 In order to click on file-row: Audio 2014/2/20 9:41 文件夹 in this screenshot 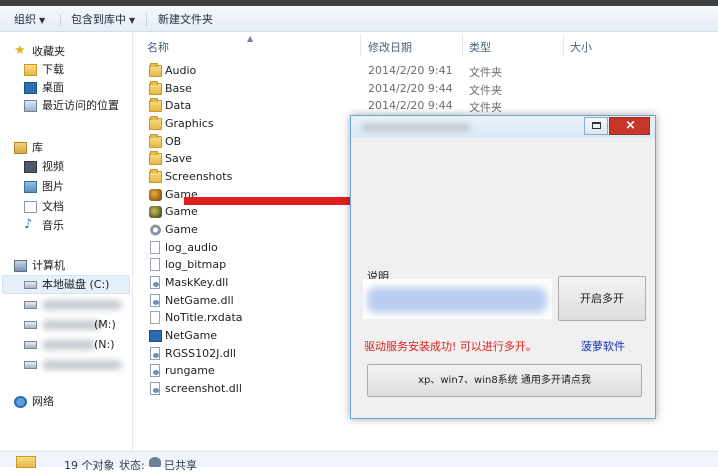, I will do `click(429, 71)`.